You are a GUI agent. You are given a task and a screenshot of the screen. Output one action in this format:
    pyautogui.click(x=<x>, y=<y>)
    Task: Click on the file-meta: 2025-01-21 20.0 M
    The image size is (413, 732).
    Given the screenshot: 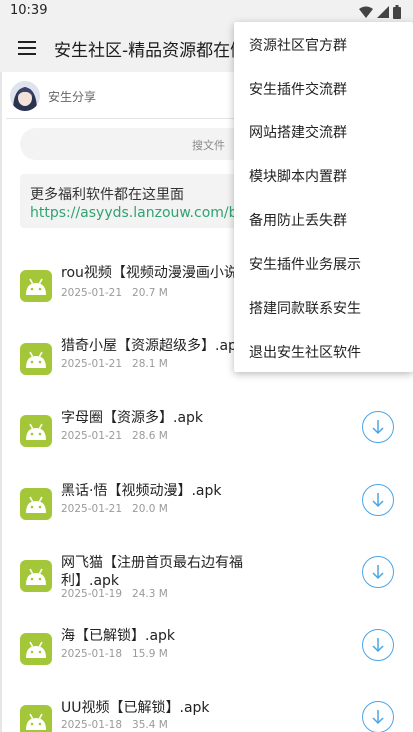 What is the action you would take?
    pyautogui.click(x=114, y=509)
    